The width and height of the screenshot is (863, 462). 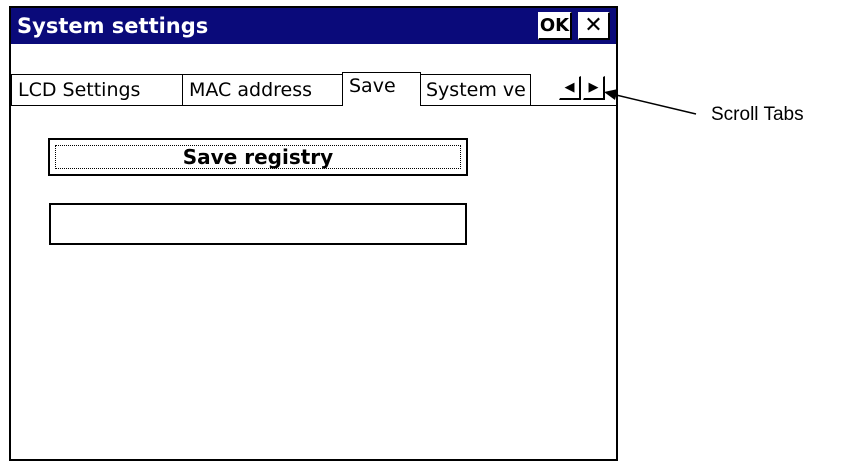 What do you see at coordinates (381, 89) in the screenshot?
I see `tab-save: Save` at bounding box center [381, 89].